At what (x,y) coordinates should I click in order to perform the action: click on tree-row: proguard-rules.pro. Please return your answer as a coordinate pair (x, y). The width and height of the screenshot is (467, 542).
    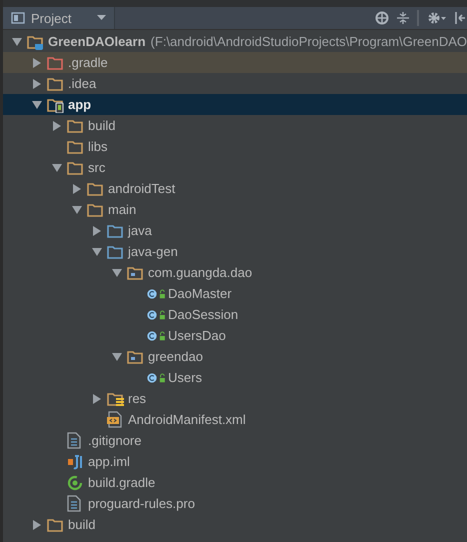
    Looking at the image, I should click on (235, 503).